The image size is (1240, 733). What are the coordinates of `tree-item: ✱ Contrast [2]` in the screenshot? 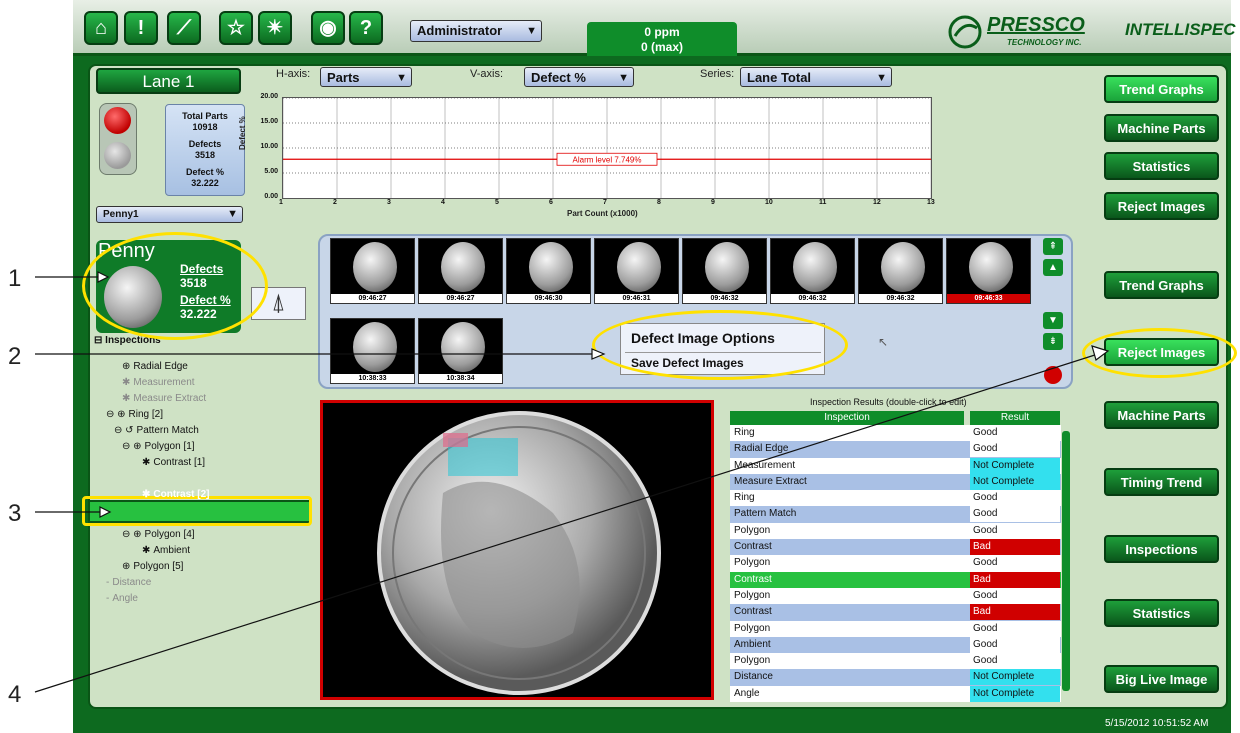 It's located at (176, 494).